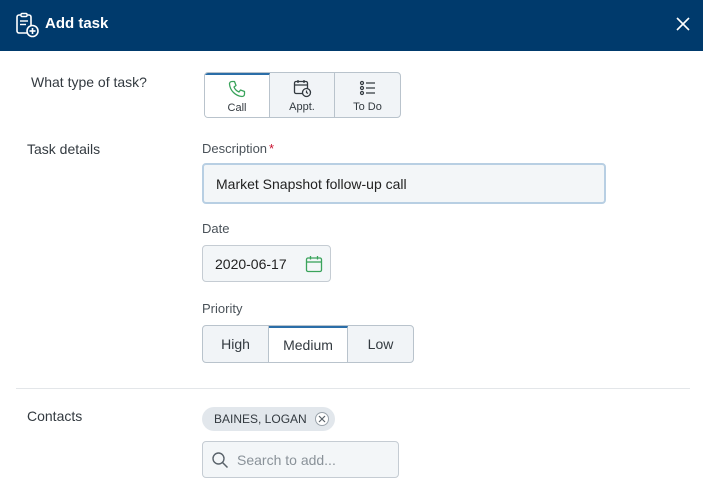 The image size is (703, 502). What do you see at coordinates (367, 106) in the screenshot?
I see `task-type-todo-label: To Do` at bounding box center [367, 106].